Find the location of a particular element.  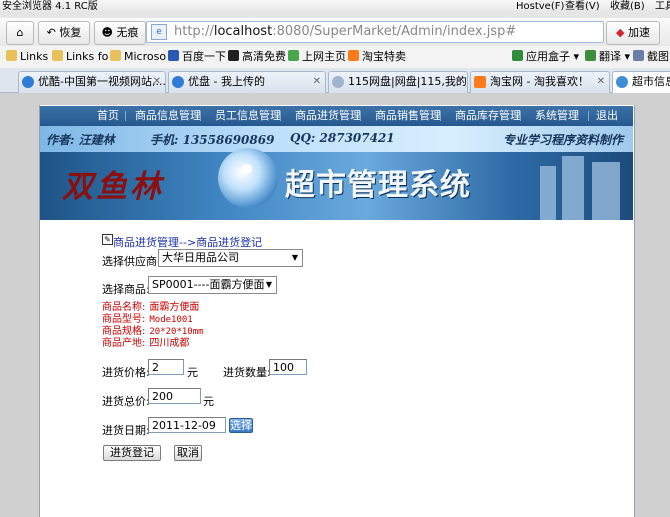

brand-name: 双鱼林 is located at coordinates (113, 187).